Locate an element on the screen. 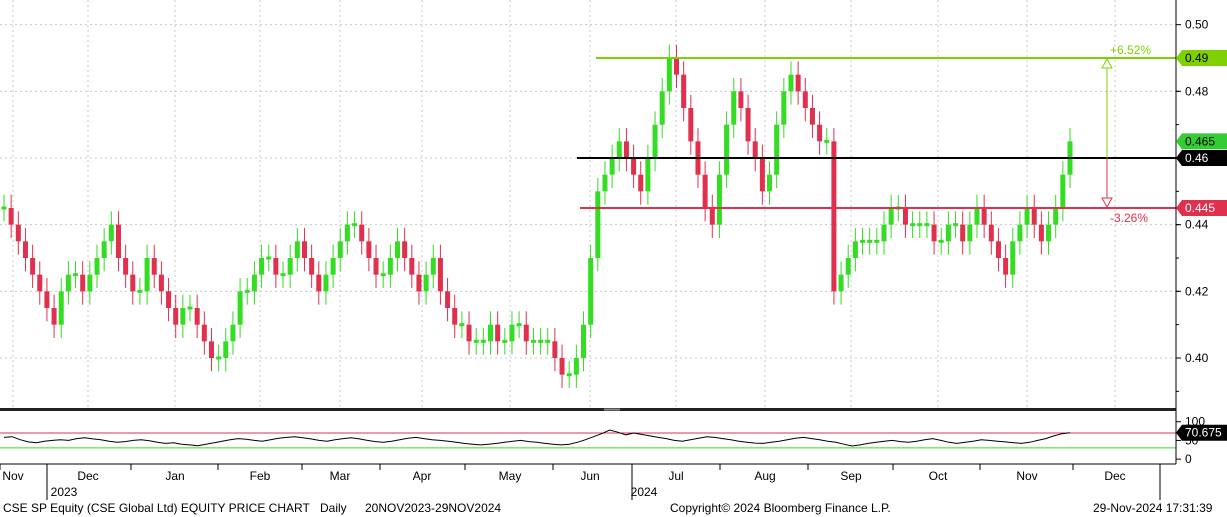  month-label-11: Oct is located at coordinates (938, 476).